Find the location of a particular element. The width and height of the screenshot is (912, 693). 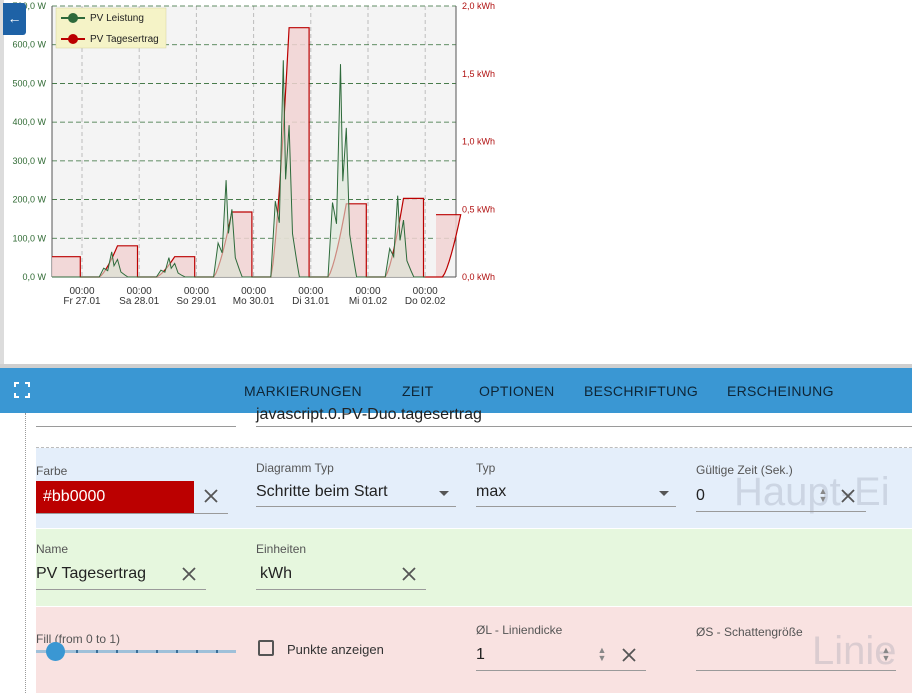

clear-name-icon is located at coordinates (189, 574).